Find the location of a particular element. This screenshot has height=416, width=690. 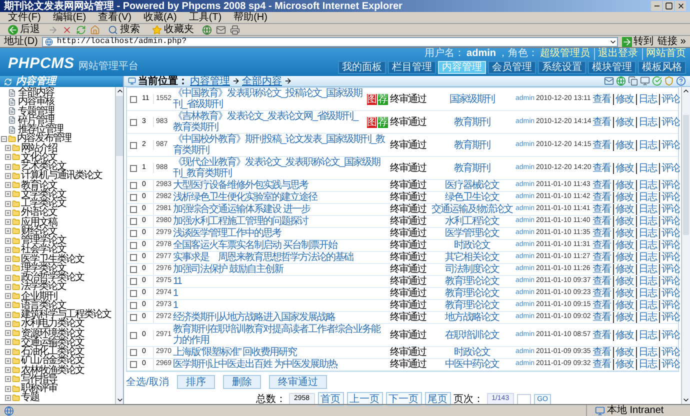

maximize-button is located at coordinates (668, 6).